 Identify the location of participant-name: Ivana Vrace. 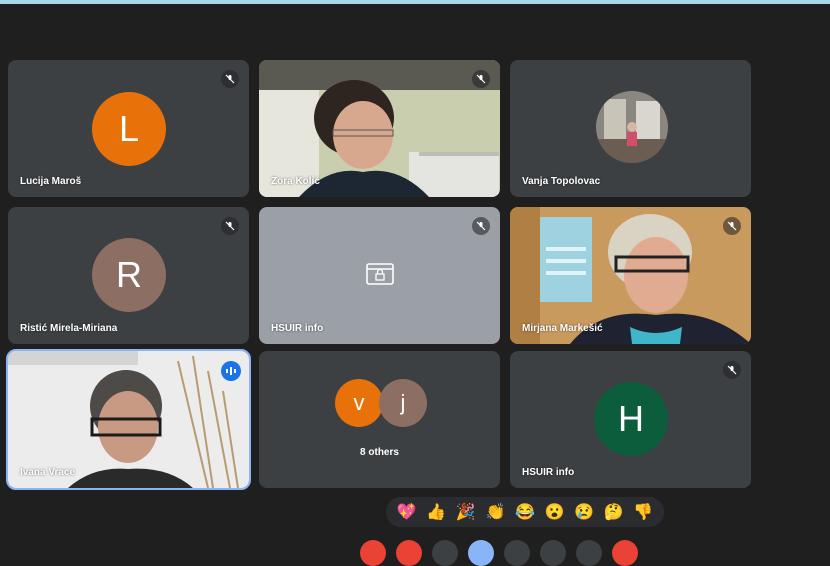
(48, 472).